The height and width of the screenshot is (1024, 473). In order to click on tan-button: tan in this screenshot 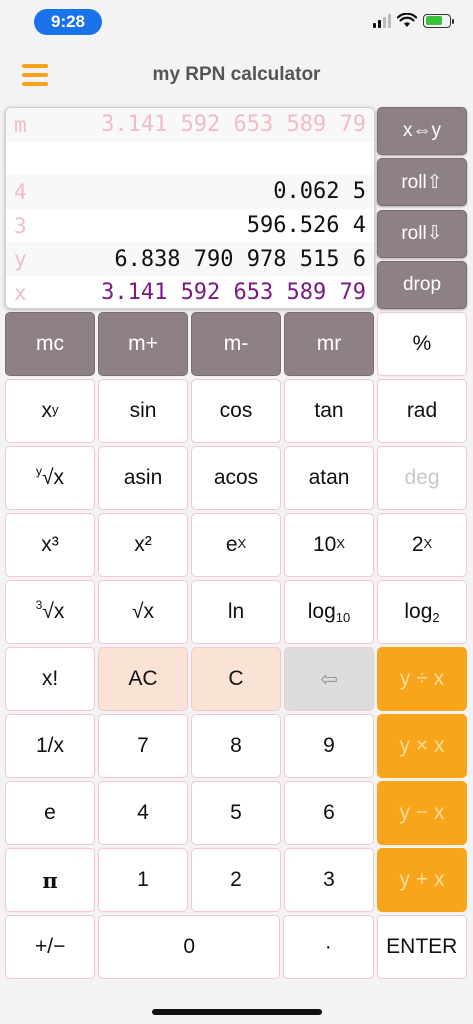, I will do `click(329, 411)`.